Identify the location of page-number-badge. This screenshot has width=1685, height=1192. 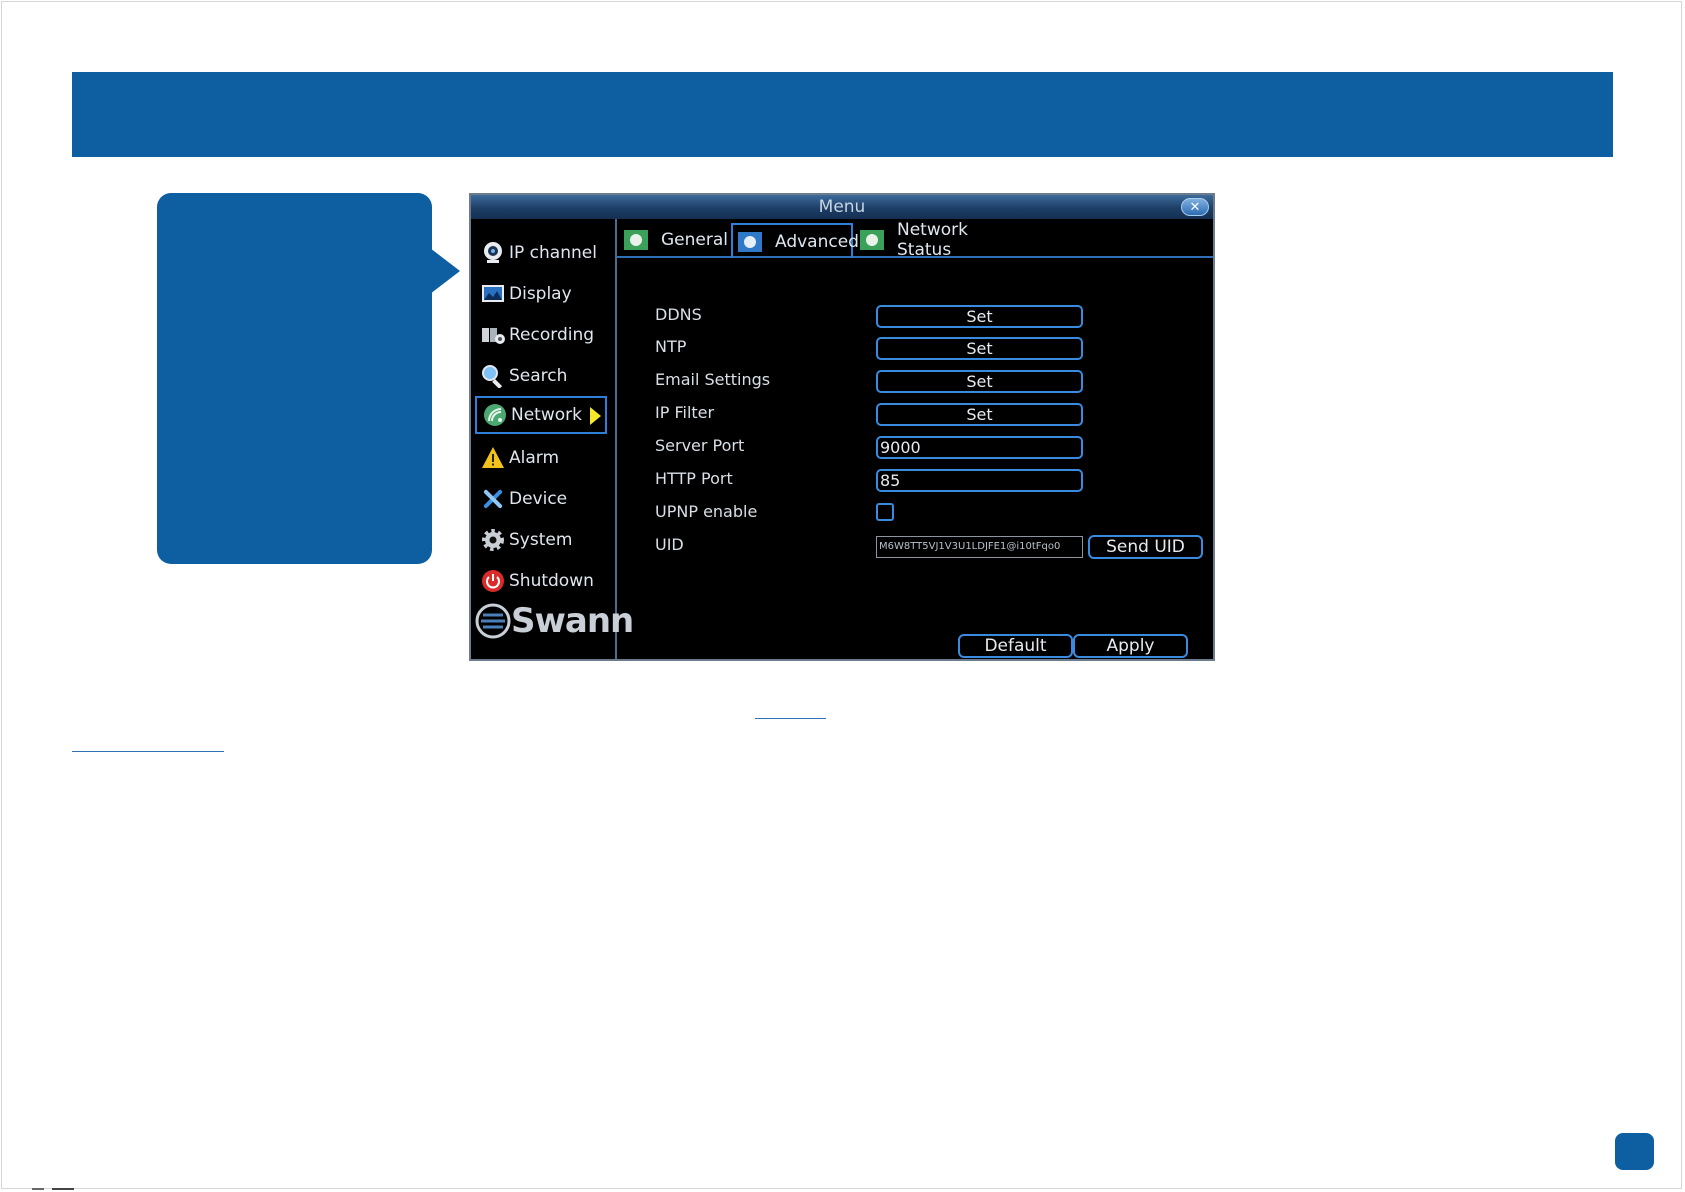
(1634, 1151).